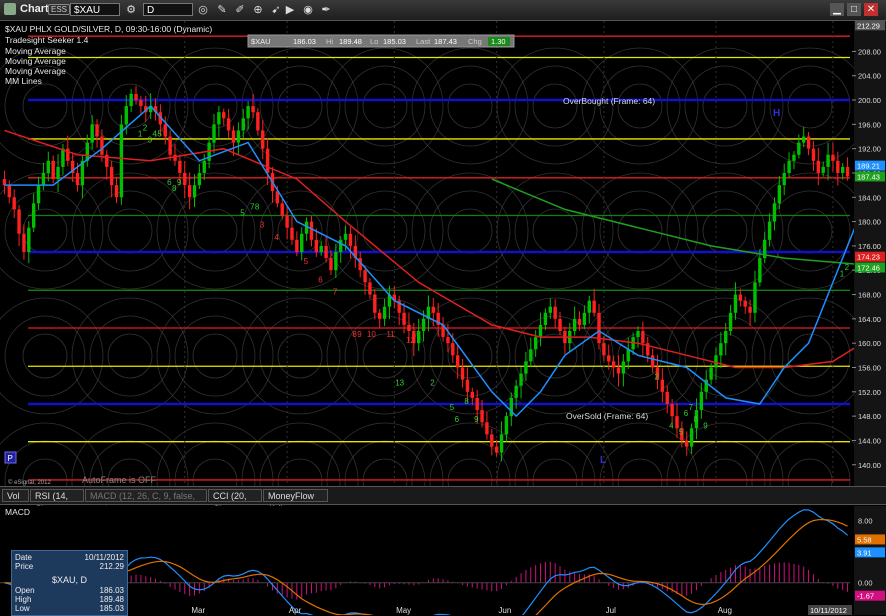  I want to click on zoom-icon: ◉, so click(308, 10).